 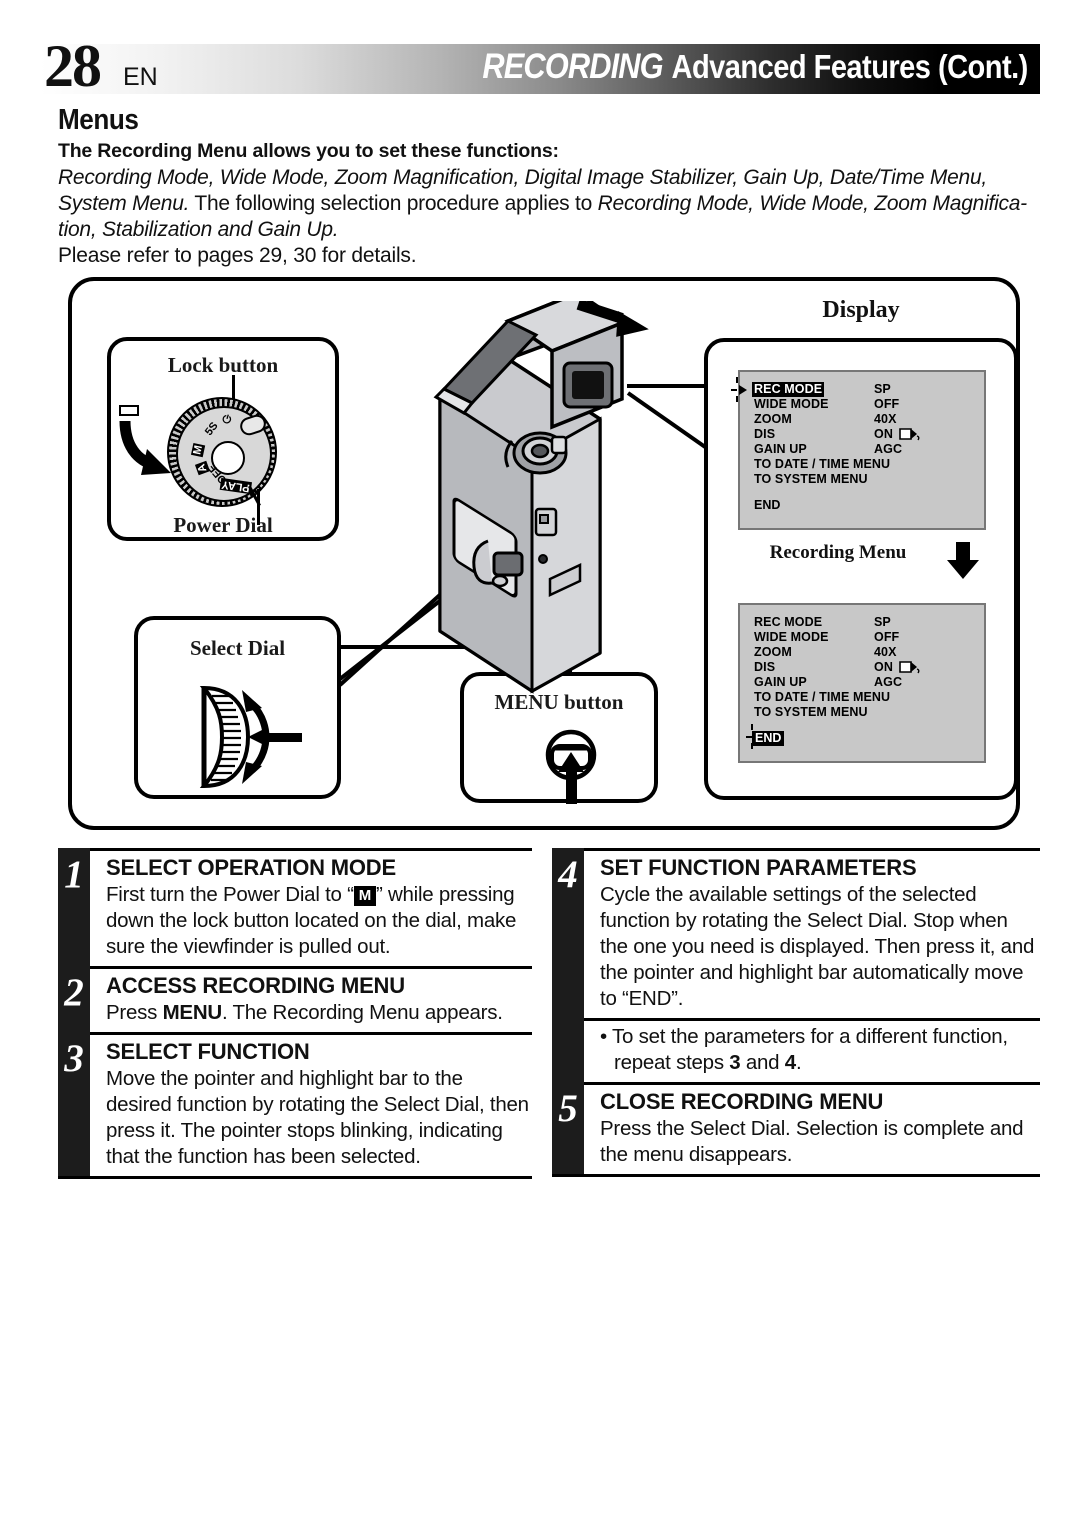 What do you see at coordinates (887, 404) in the screenshot?
I see `lcd1-value-1: OFF` at bounding box center [887, 404].